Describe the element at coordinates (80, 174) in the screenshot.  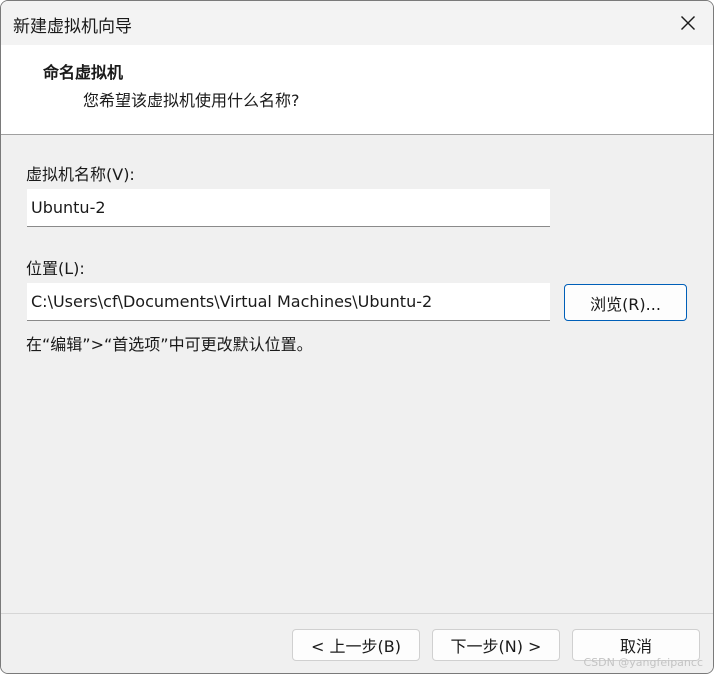
I see `vm-name-label: 虚拟机名称(V):` at that location.